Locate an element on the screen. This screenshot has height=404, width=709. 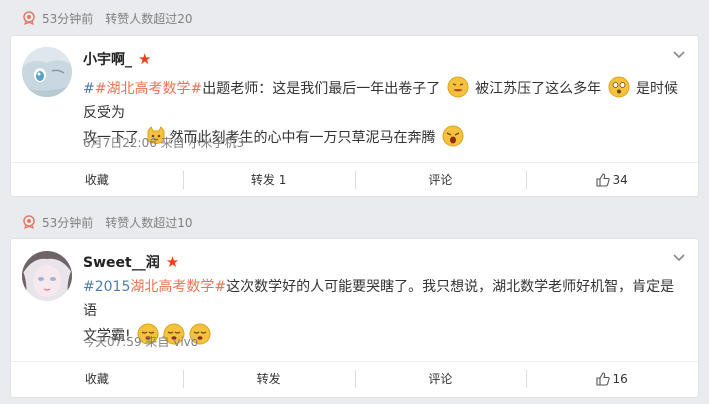
post-header: 53分钟前 转赞人数超过10 is located at coordinates (107, 222).